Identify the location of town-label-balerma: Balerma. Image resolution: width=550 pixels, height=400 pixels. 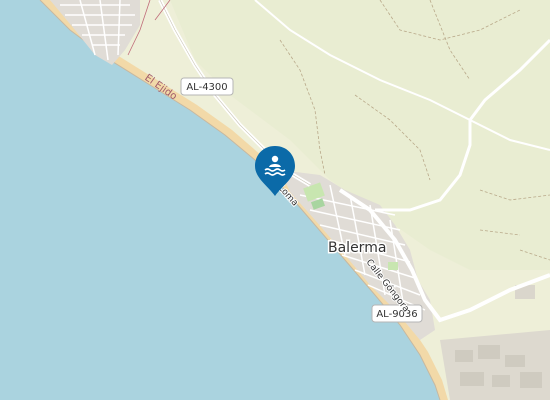
(357, 248).